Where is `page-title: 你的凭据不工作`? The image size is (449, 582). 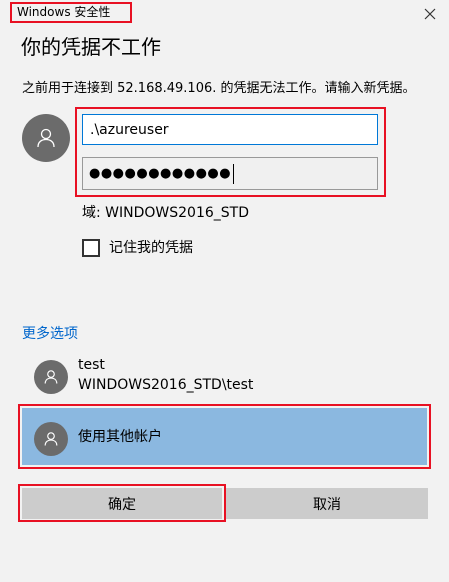
page-title: 你的凭据不工作 is located at coordinates (91, 47).